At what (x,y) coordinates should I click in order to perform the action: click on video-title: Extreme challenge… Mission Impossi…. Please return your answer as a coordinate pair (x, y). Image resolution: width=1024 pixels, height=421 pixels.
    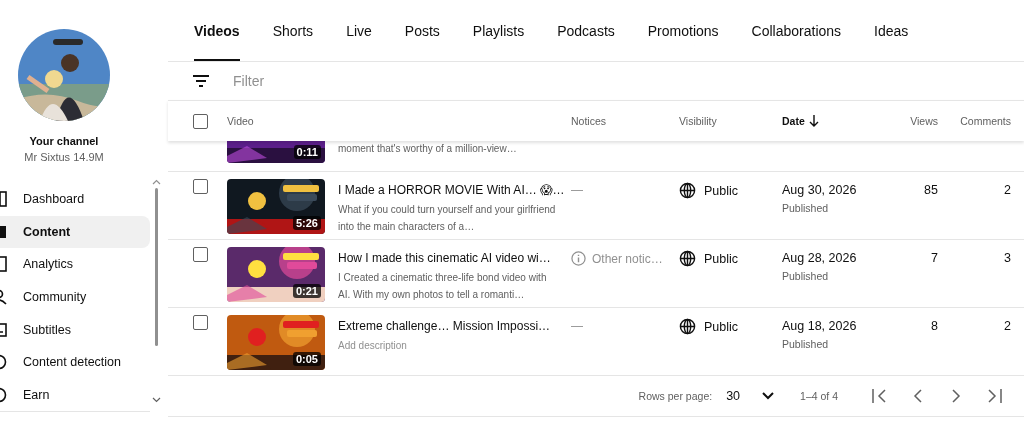
    Looking at the image, I should click on (444, 326).